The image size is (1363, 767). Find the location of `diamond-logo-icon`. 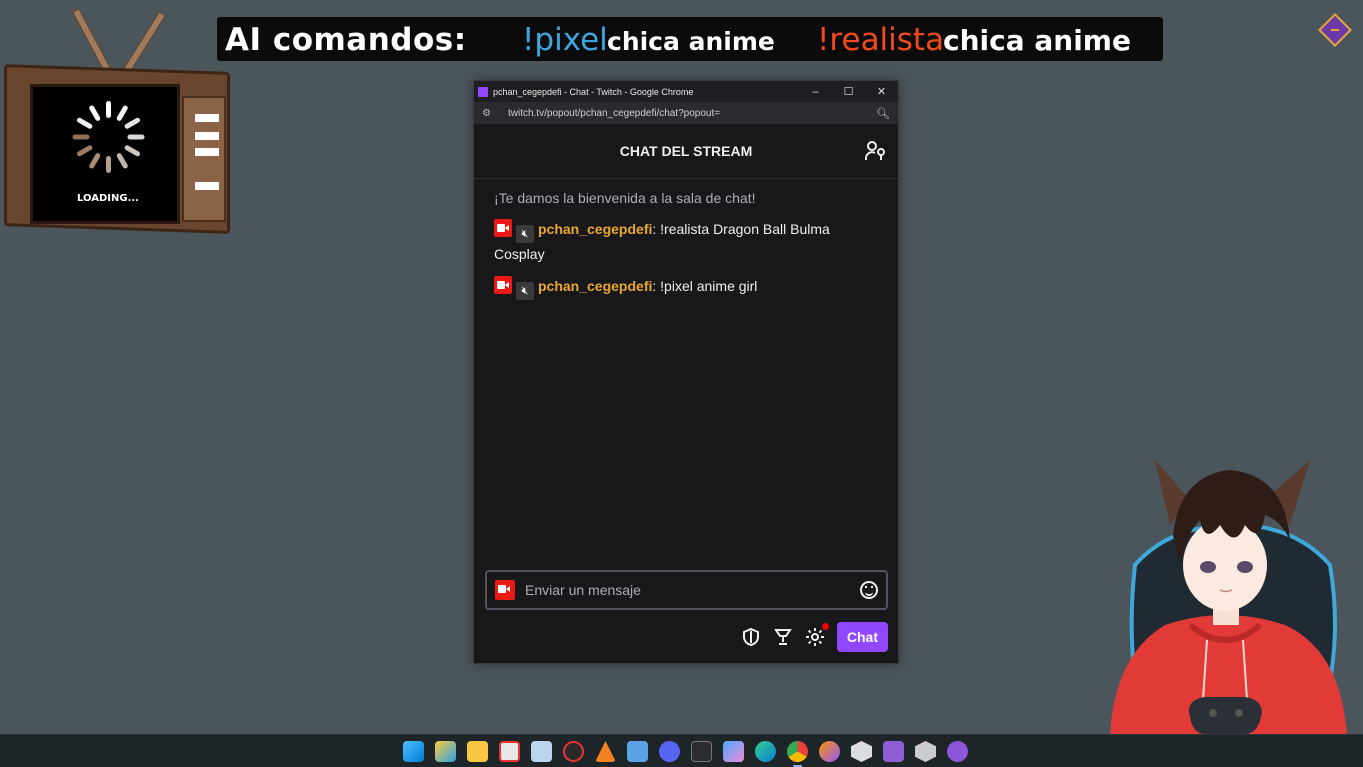

diamond-logo-icon is located at coordinates (1335, 30).